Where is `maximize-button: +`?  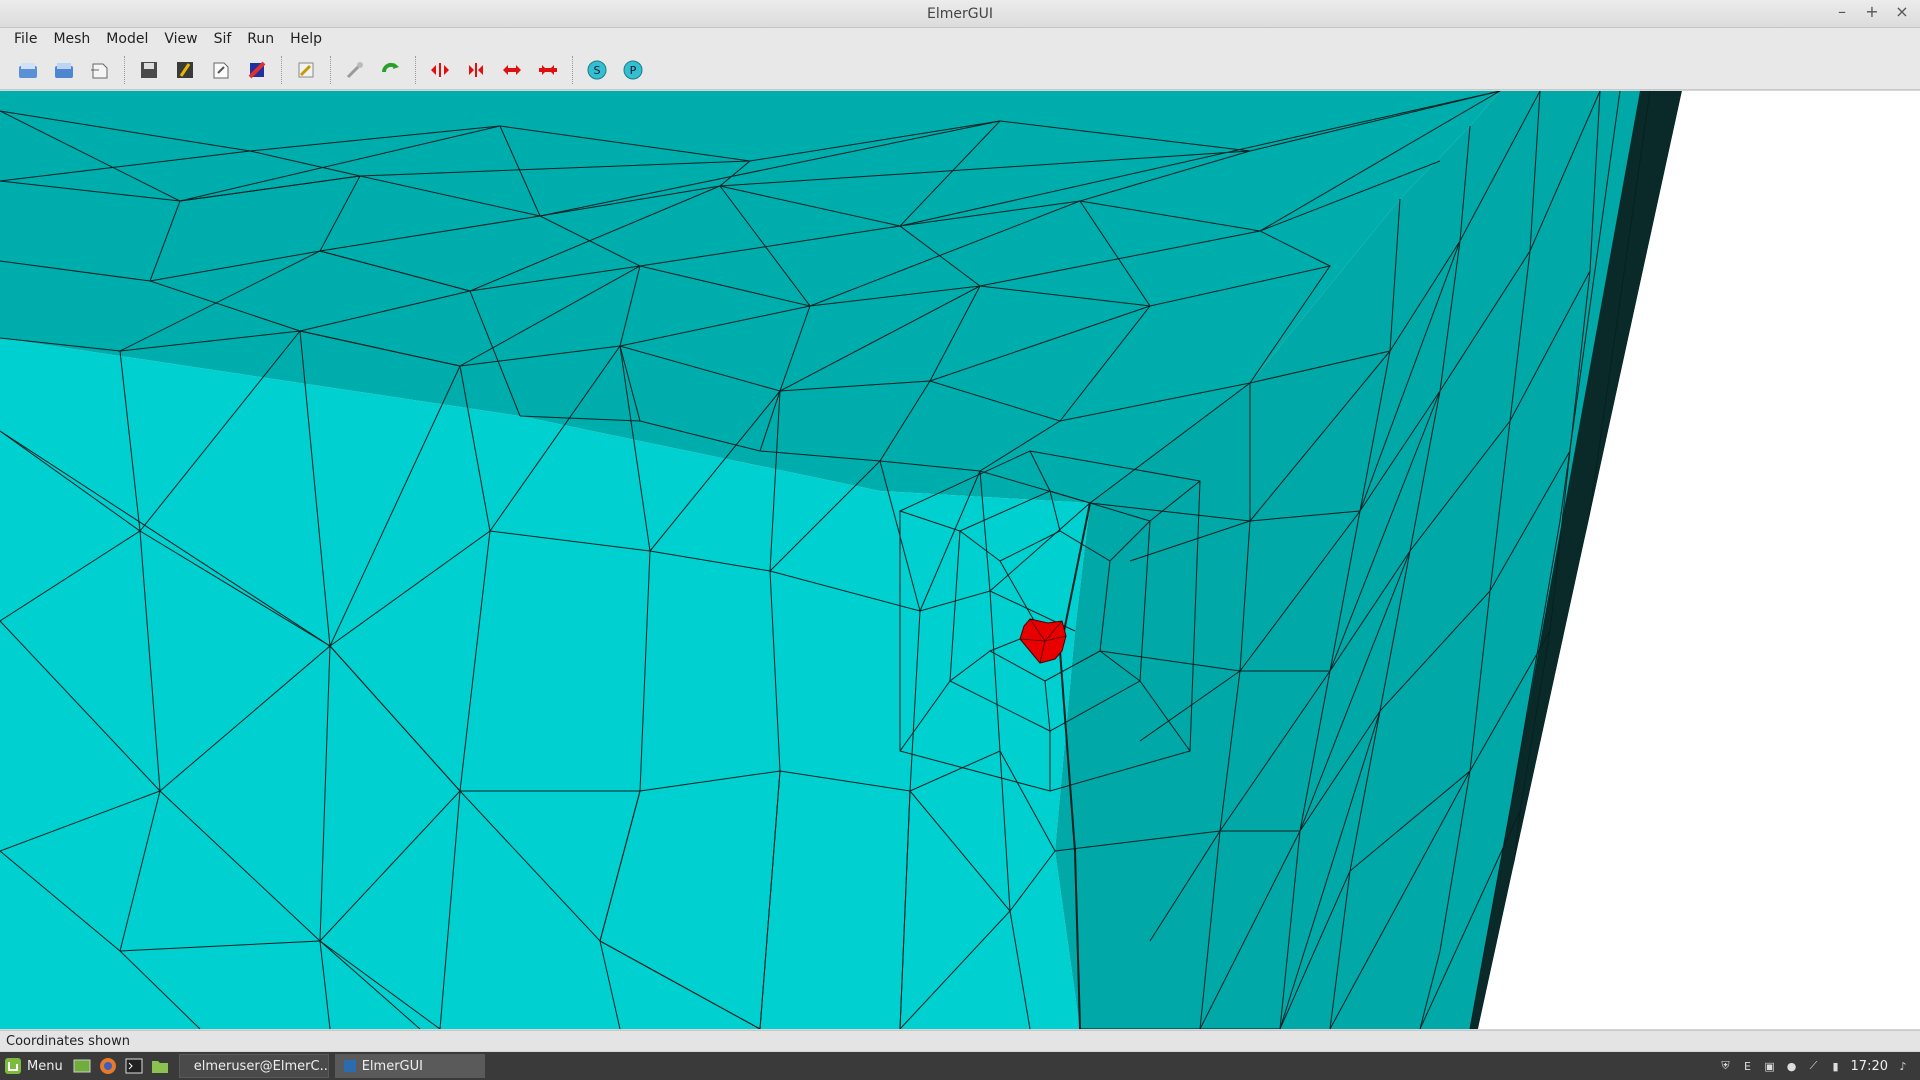 maximize-button: + is located at coordinates (1872, 12).